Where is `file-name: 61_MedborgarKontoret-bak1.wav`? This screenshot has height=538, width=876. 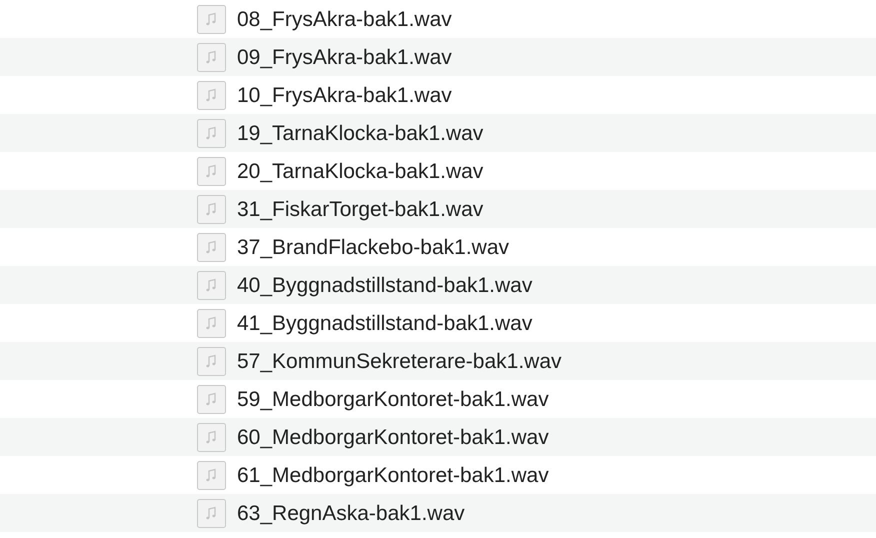
file-name: 61_MedborgarKontoret-bak1.wav is located at coordinates (393, 475).